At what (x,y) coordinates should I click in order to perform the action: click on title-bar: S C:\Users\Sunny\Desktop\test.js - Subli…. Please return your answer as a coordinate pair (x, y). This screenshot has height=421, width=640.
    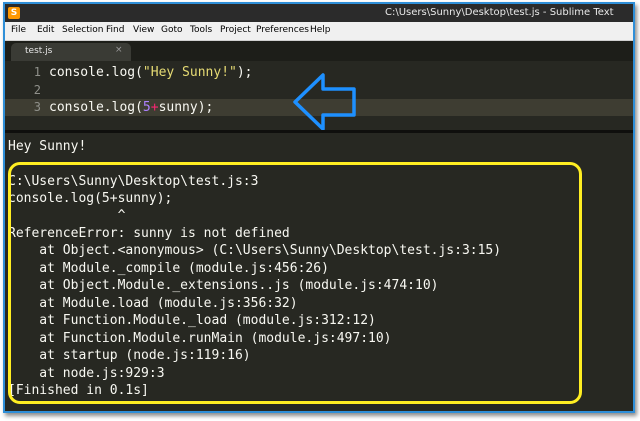
    Looking at the image, I should click on (319, 13).